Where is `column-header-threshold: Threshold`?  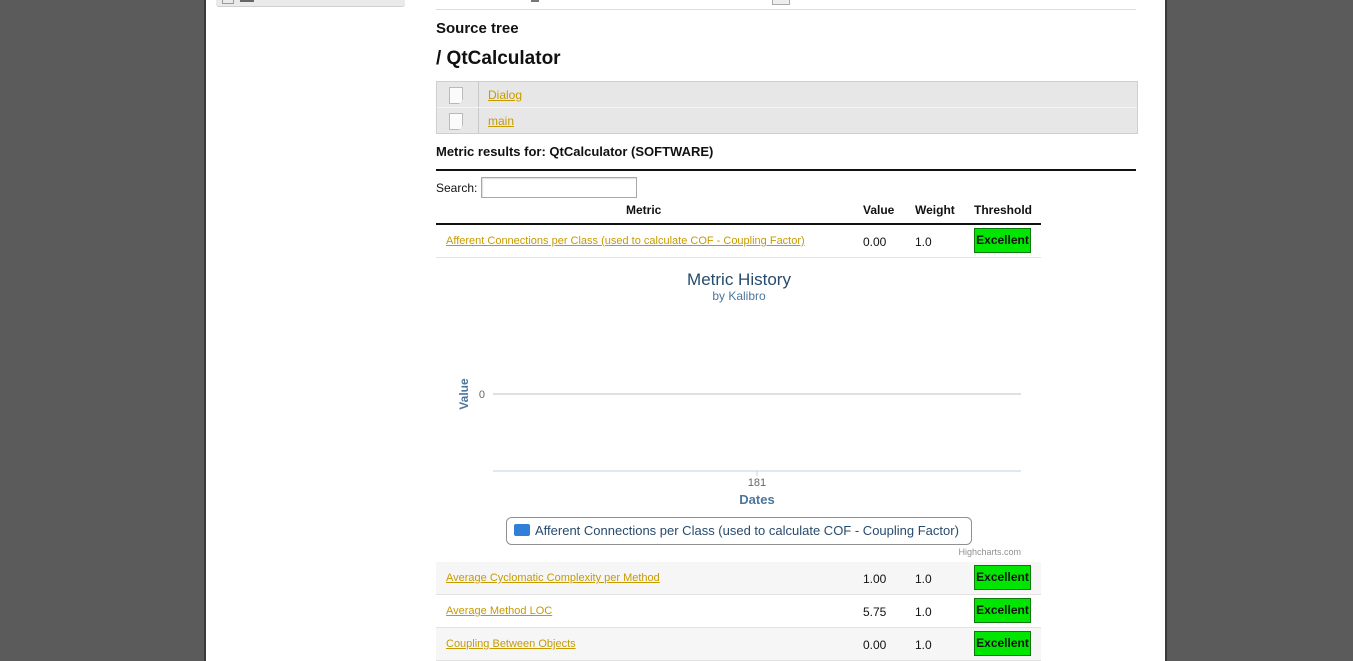 column-header-threshold: Threshold is located at coordinates (1003, 210).